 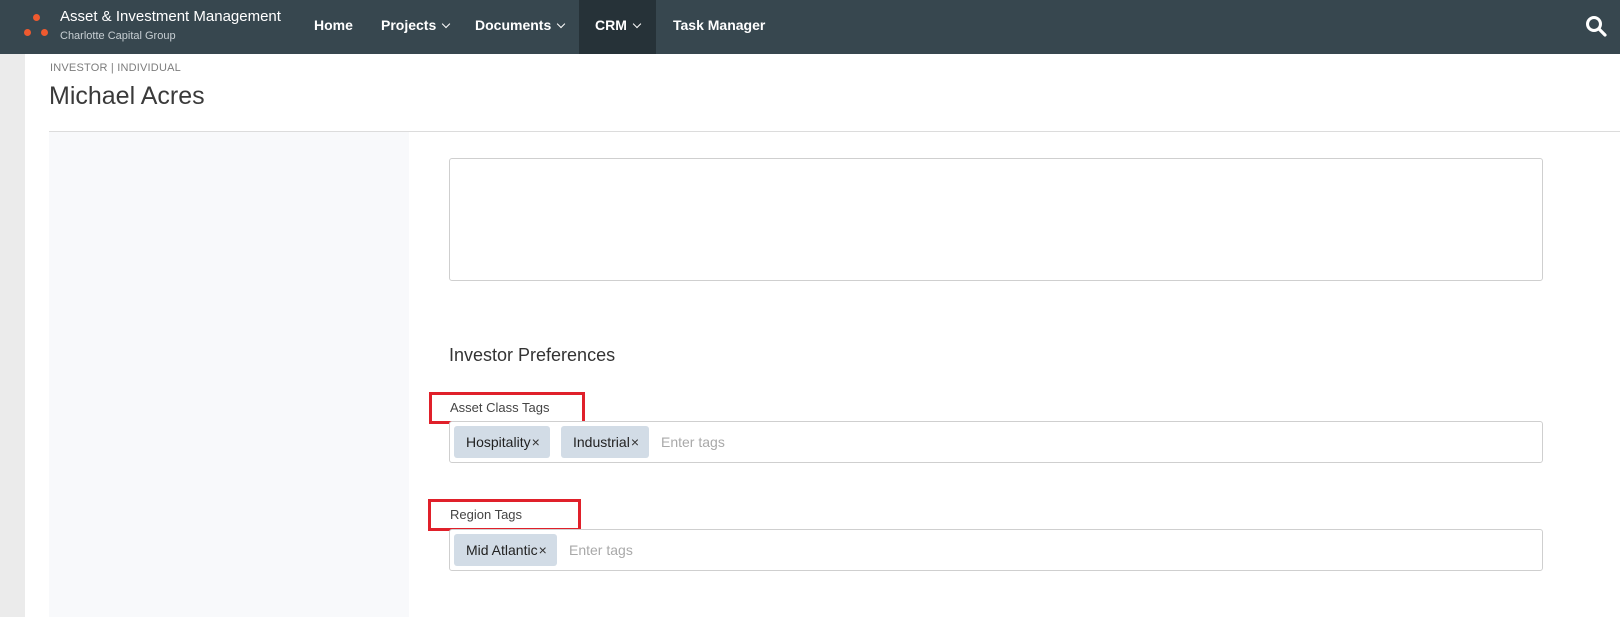 I want to click on nav-documents-label: Documents, so click(x=513, y=25).